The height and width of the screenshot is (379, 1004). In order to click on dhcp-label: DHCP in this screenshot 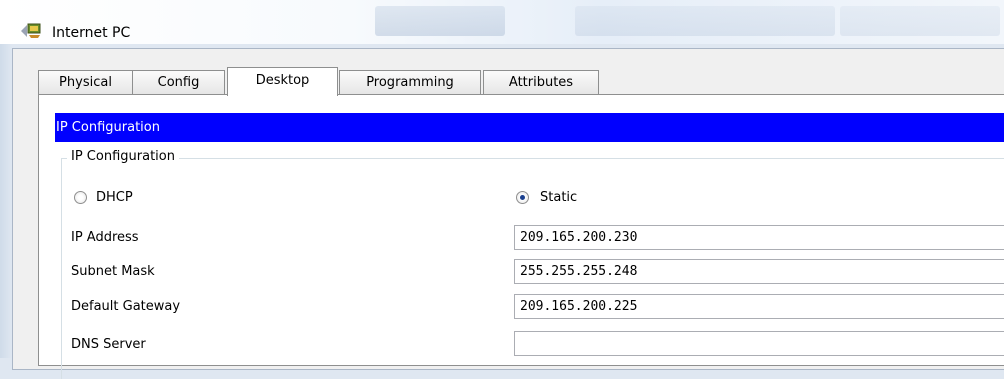, I will do `click(114, 198)`.